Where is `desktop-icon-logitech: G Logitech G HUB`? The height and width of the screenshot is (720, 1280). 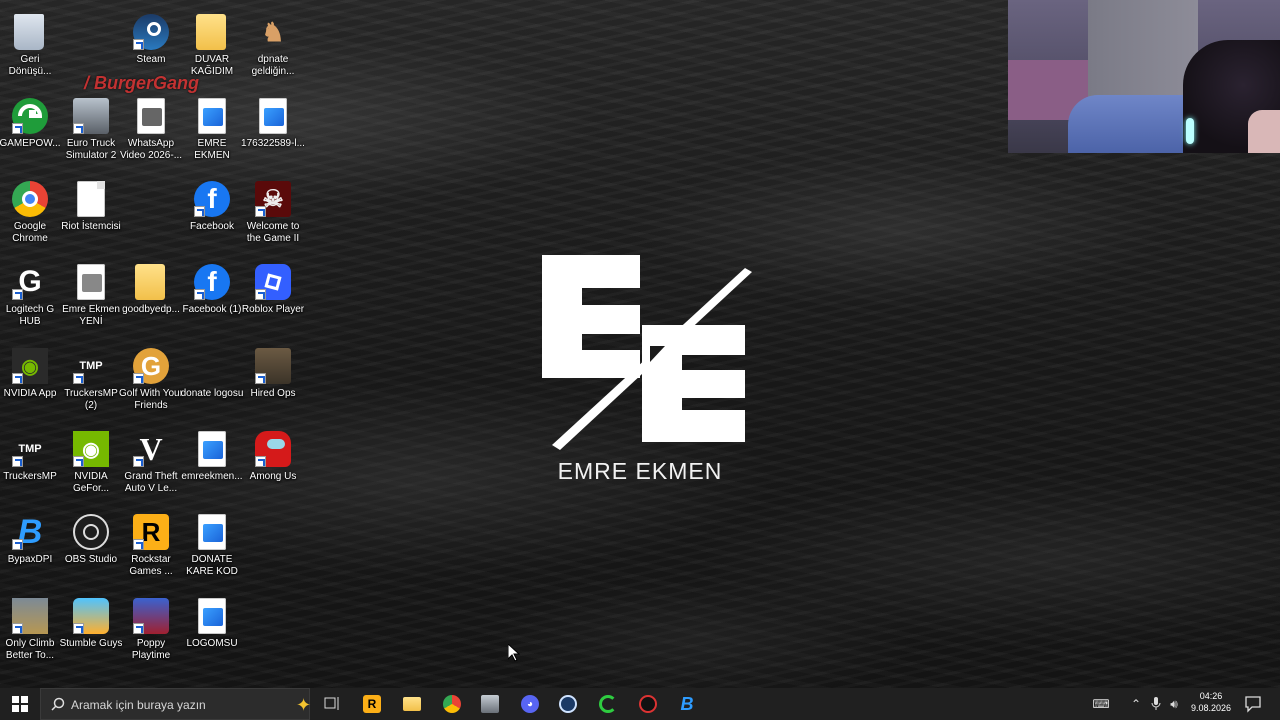
desktop-icon-logitech: G Logitech G HUB is located at coordinates (30, 298).